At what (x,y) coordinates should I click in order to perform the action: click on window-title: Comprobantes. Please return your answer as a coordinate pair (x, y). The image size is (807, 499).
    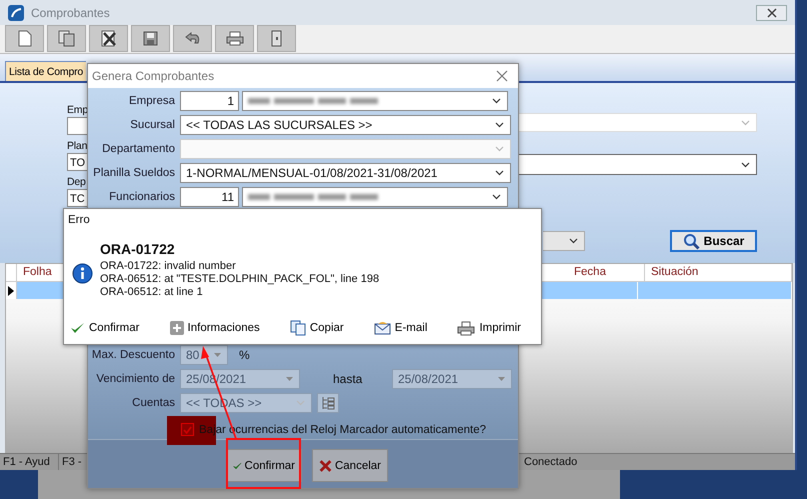
    Looking at the image, I should click on (71, 13).